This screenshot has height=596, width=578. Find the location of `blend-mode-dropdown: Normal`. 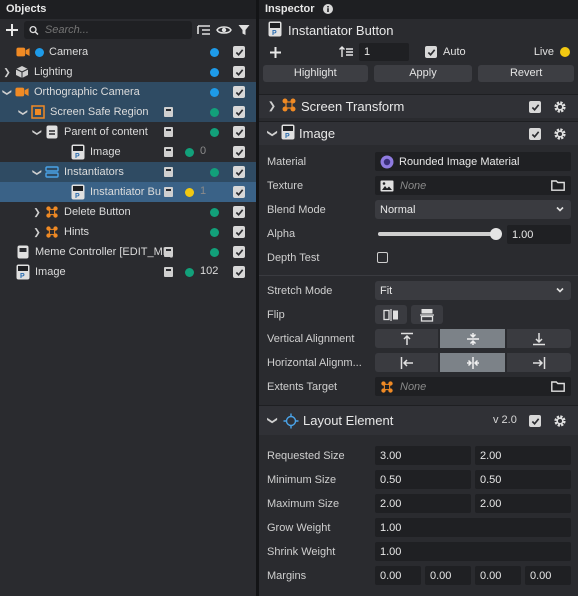

blend-mode-dropdown: Normal is located at coordinates (473, 209).